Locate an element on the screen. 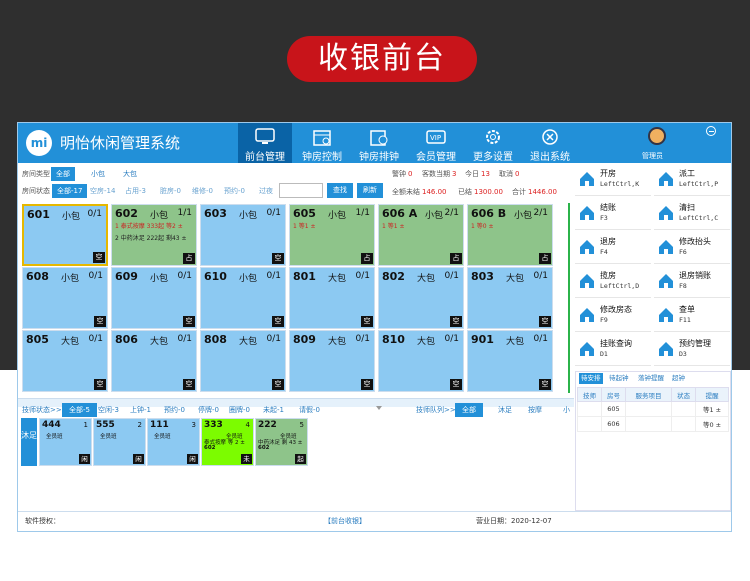 The image size is (750, 581). order-tab: 超钟 is located at coordinates (678, 378).